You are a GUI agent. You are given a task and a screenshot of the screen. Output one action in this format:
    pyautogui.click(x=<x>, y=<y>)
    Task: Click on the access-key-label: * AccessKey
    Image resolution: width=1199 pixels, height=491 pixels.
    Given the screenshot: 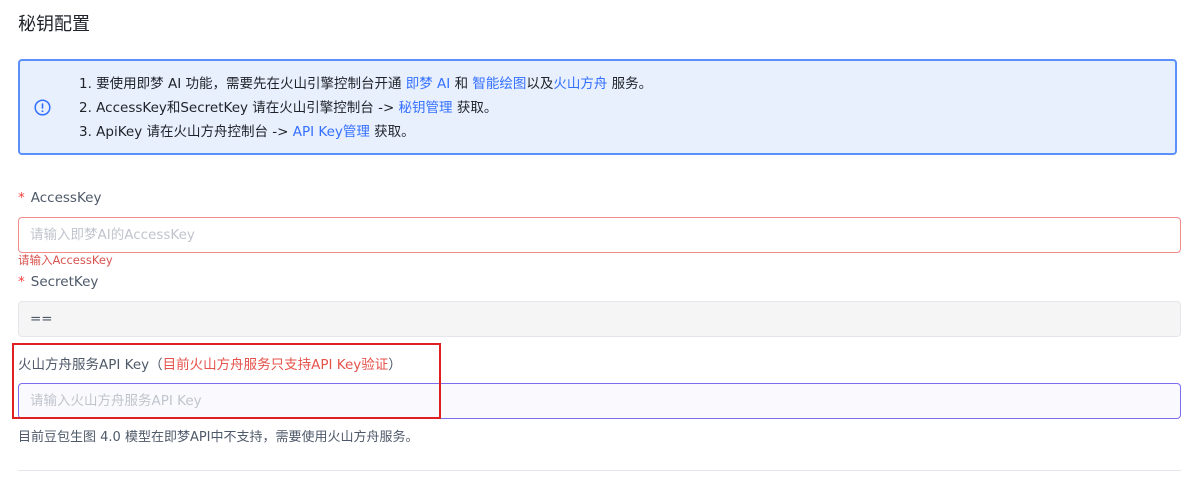 What is the action you would take?
    pyautogui.click(x=59, y=198)
    